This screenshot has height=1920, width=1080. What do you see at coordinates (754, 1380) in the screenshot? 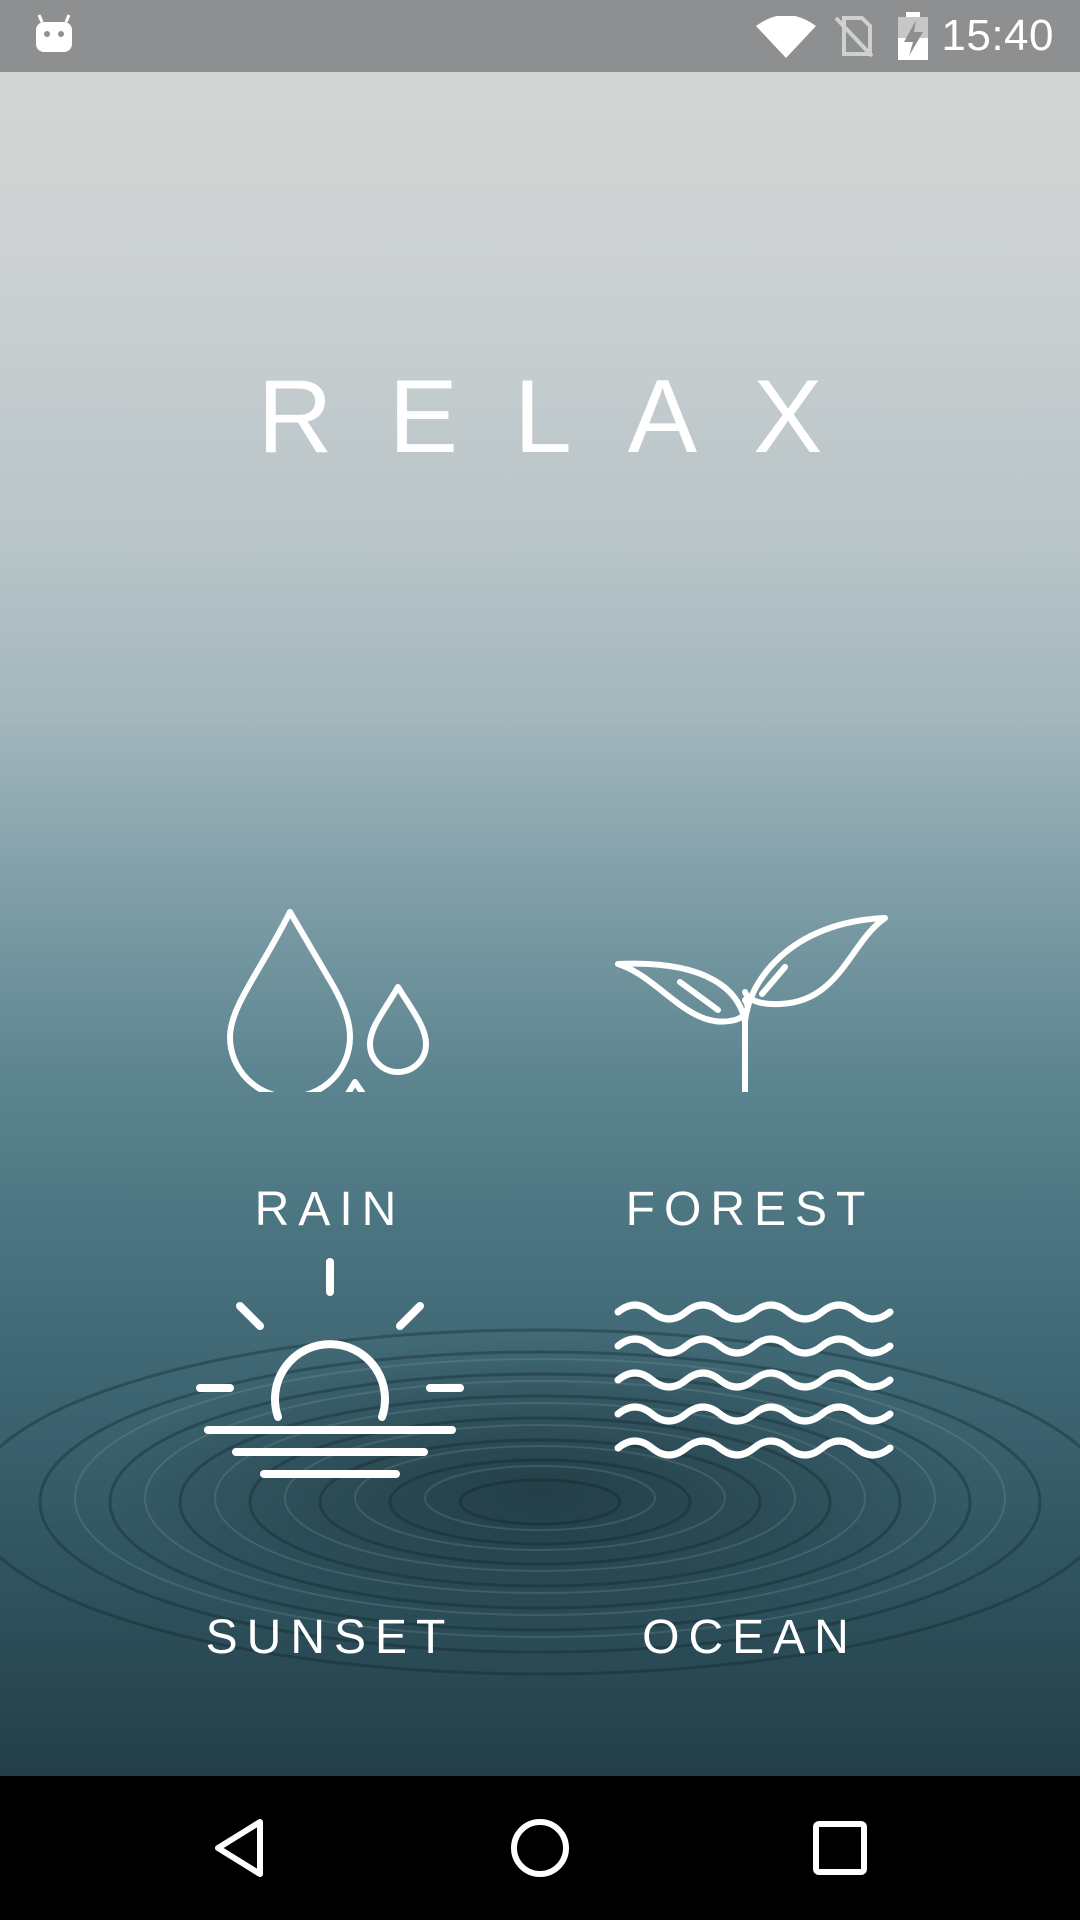
I see `waves-icon` at bounding box center [754, 1380].